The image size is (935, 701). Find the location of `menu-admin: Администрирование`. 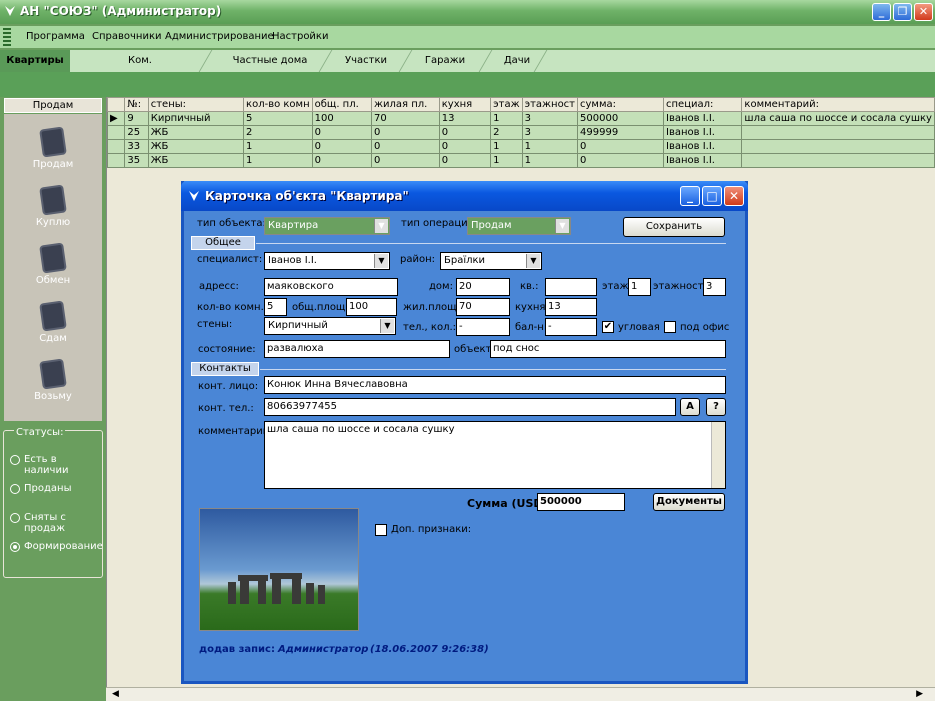

menu-admin: Администрирование is located at coordinates (219, 36).